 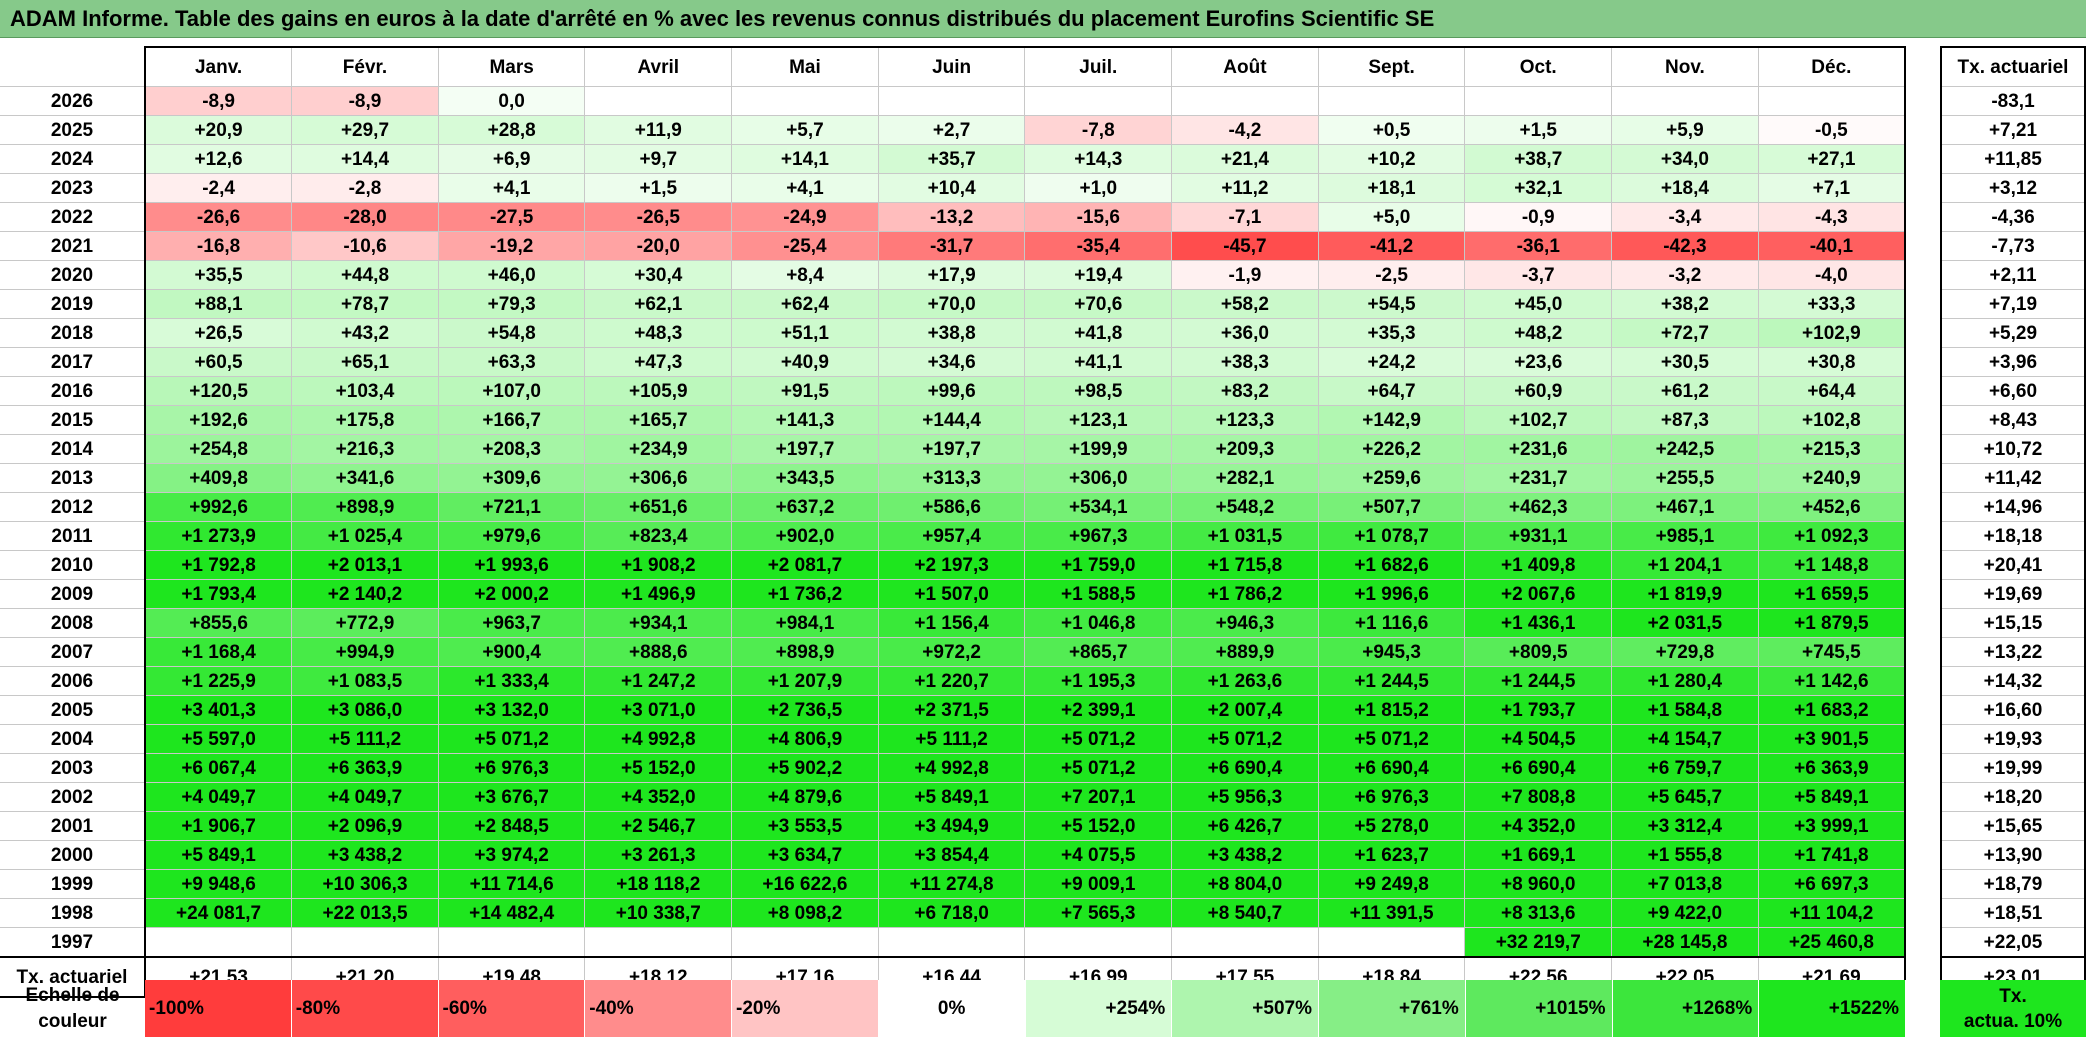 What do you see at coordinates (951, 826) in the screenshot?
I see `gain-cell: +3 494,9` at bounding box center [951, 826].